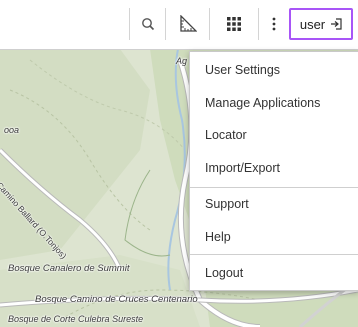  What do you see at coordinates (12, 130) in the screenshot?
I see `map-label: ooa` at bounding box center [12, 130].